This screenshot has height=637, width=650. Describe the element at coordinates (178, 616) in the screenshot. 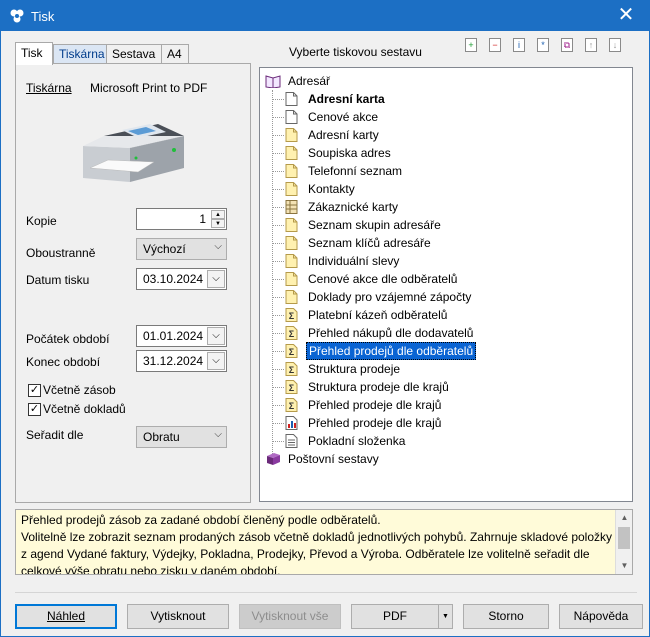

I see `print-button: Vytisknout` at that location.